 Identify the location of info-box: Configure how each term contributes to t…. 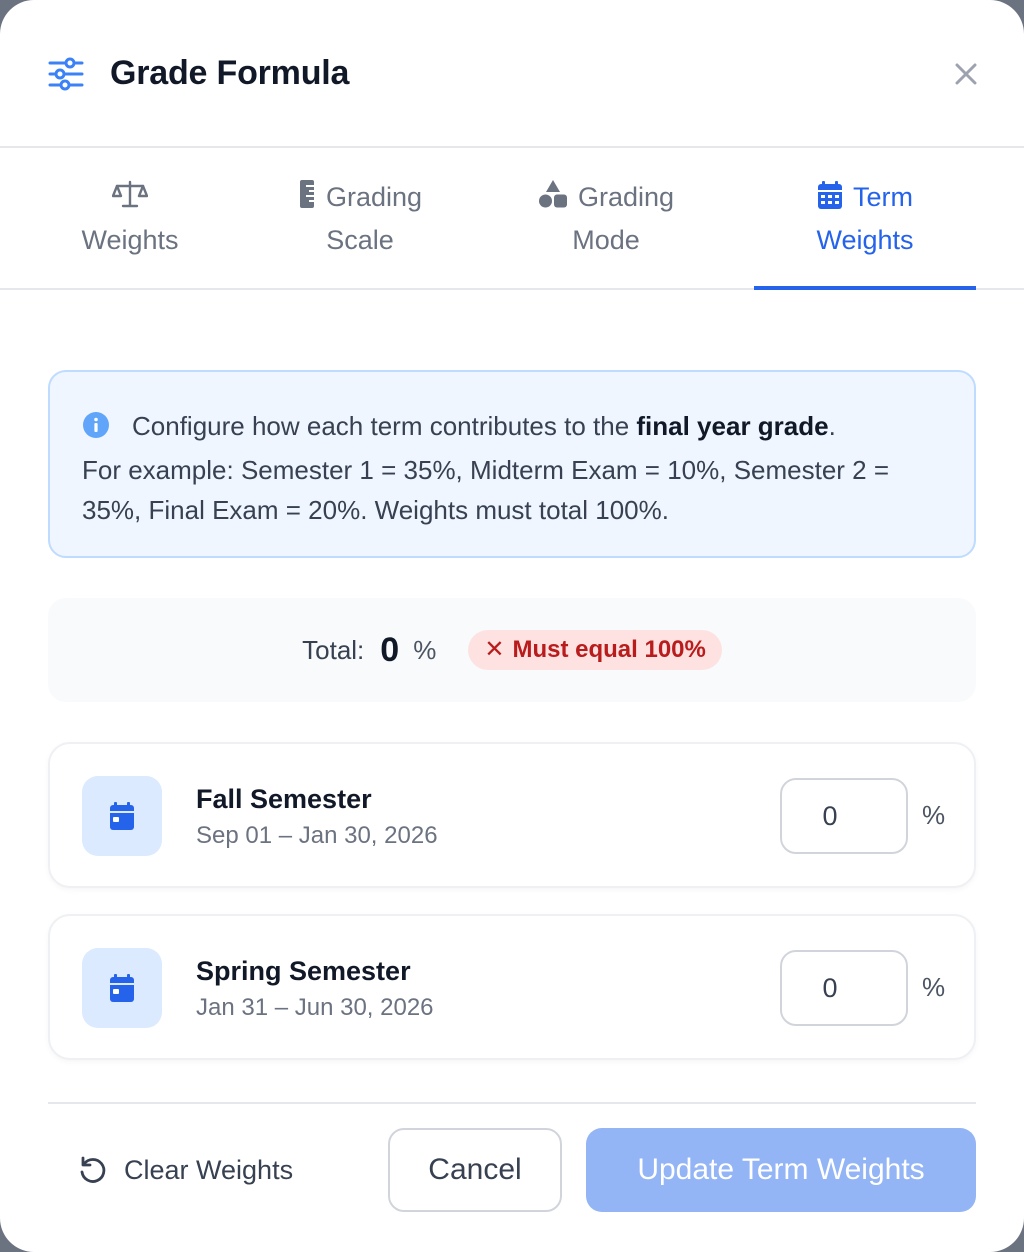
(512, 464).